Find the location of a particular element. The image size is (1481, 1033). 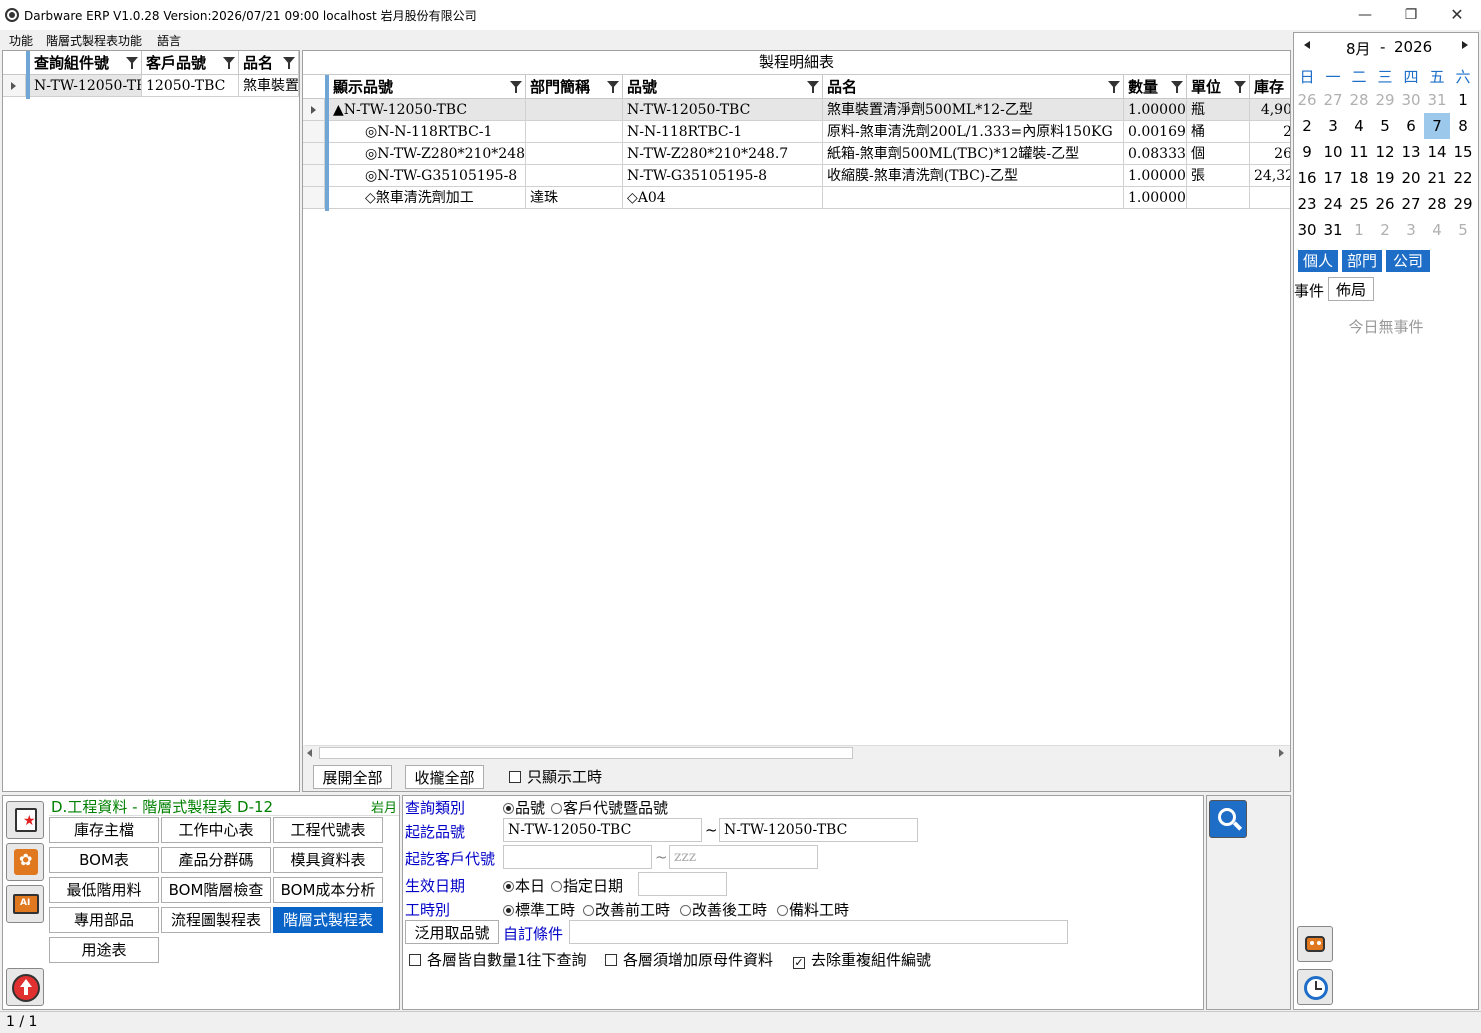

table-cell: 個 is located at coordinates (1218, 154).